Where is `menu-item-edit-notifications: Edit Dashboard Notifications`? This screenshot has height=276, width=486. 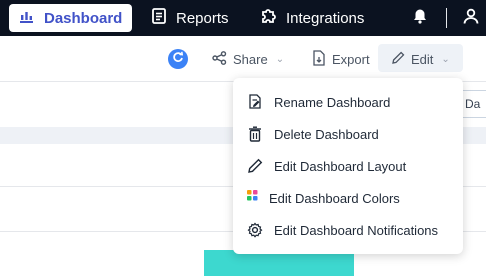 menu-item-edit-notifications: Edit Dashboard Notifications is located at coordinates (348, 230).